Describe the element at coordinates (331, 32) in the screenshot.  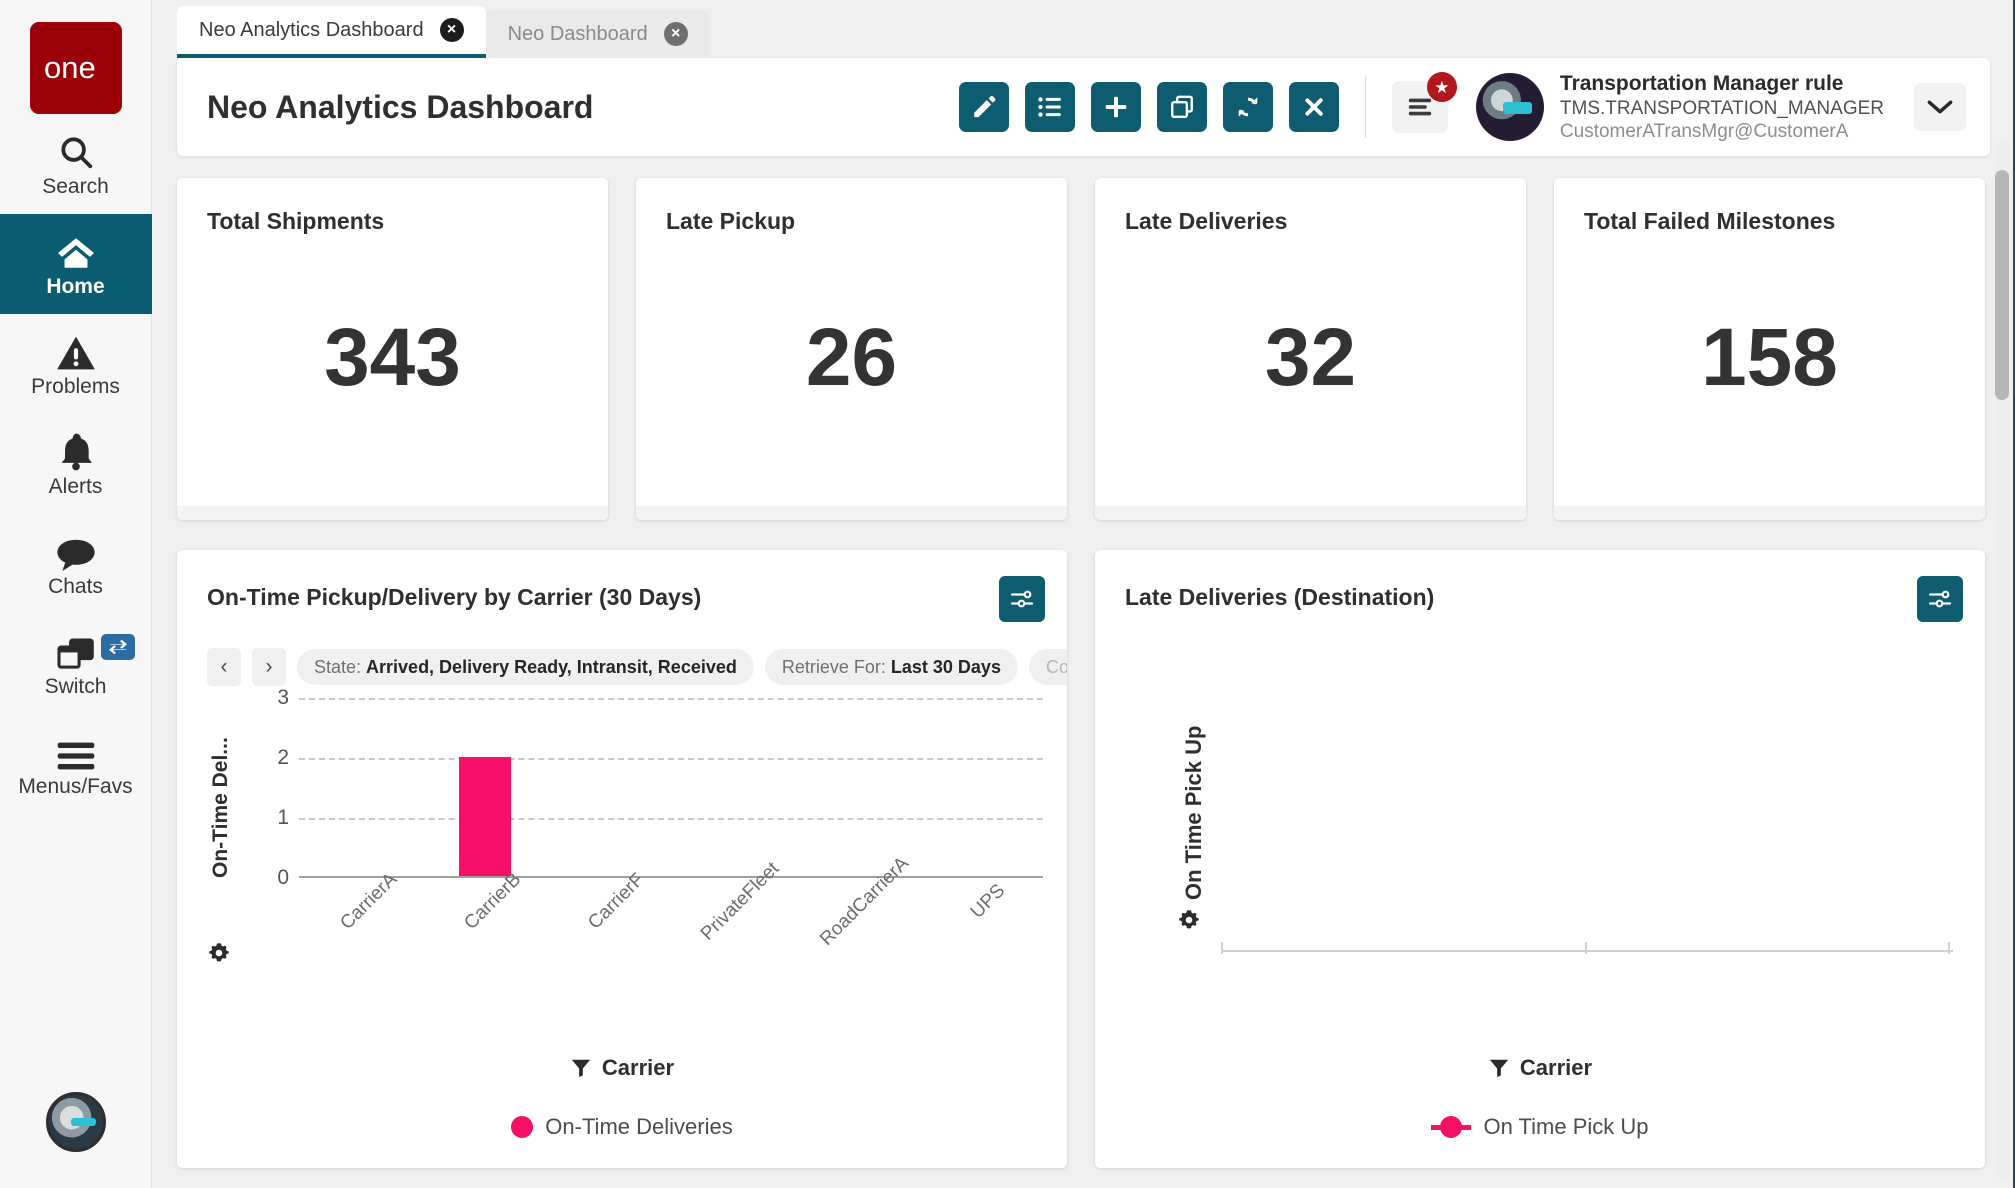
I see `tab-neo-analytics-dashboard: Neo Analytics Dashboard ×` at that location.